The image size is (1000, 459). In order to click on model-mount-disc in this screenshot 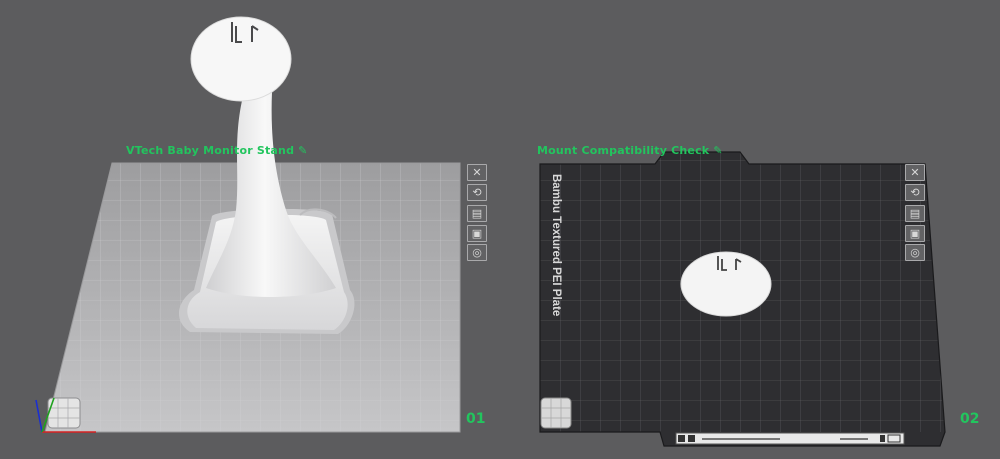, I will do `click(726, 284)`.